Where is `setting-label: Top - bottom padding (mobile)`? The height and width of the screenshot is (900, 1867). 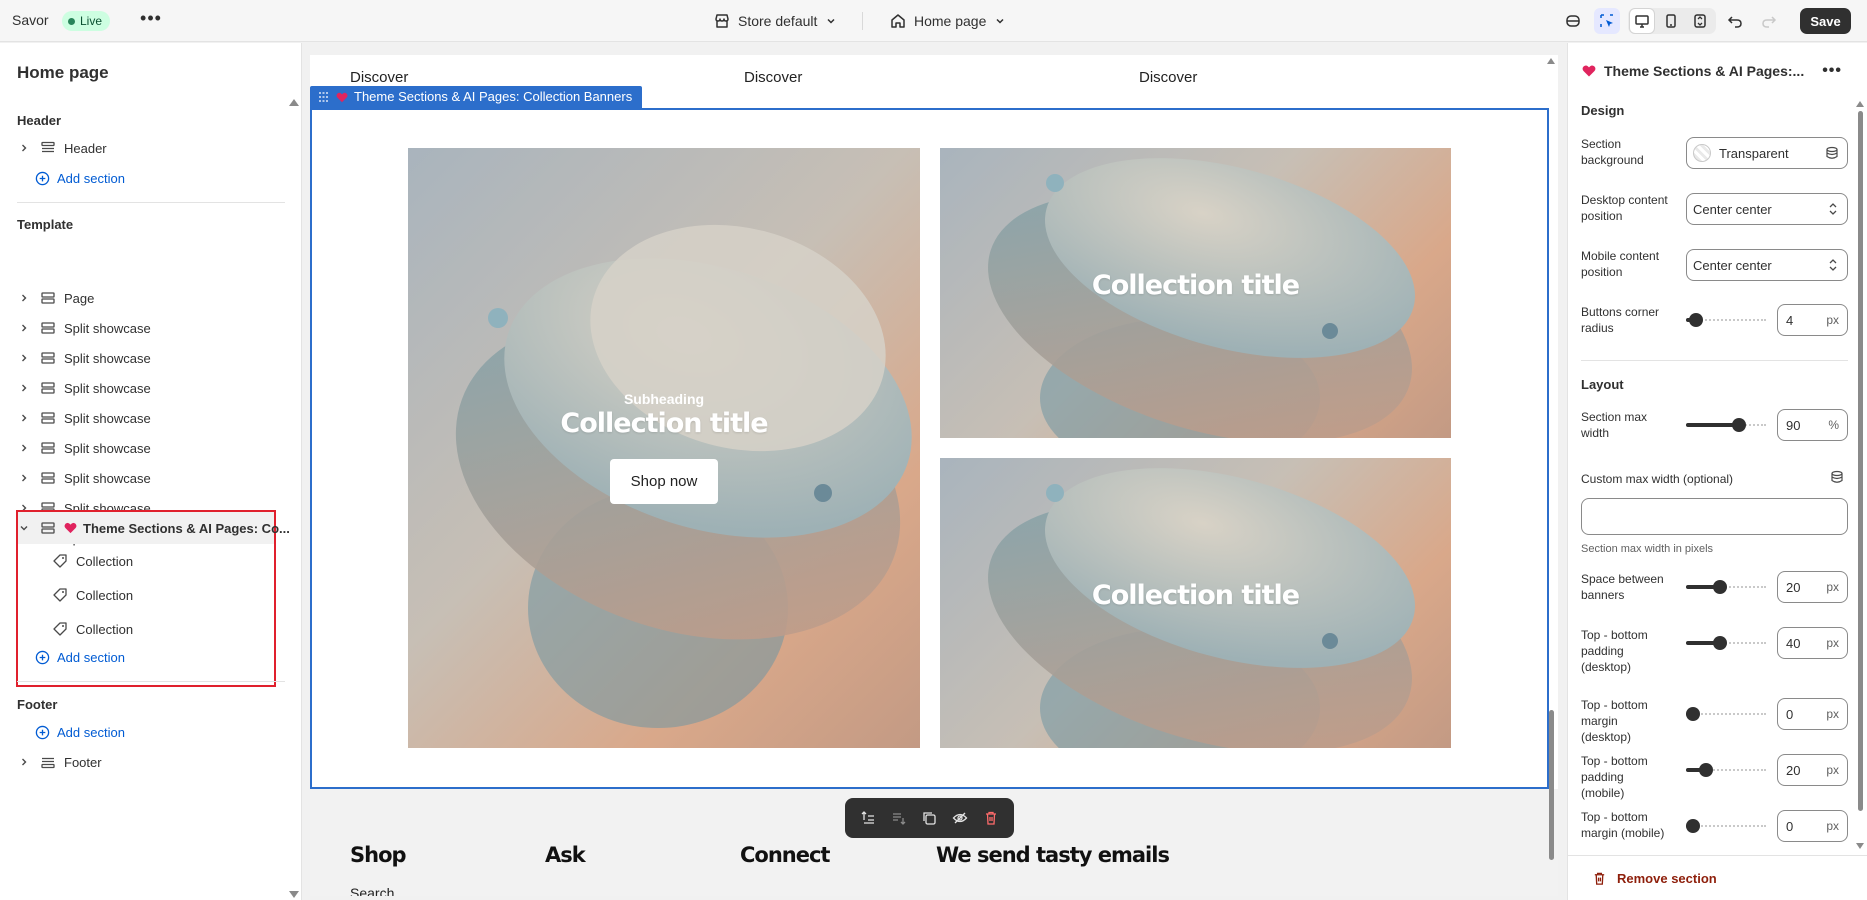
setting-label: Top - bottom padding (mobile) is located at coordinates (1614, 777).